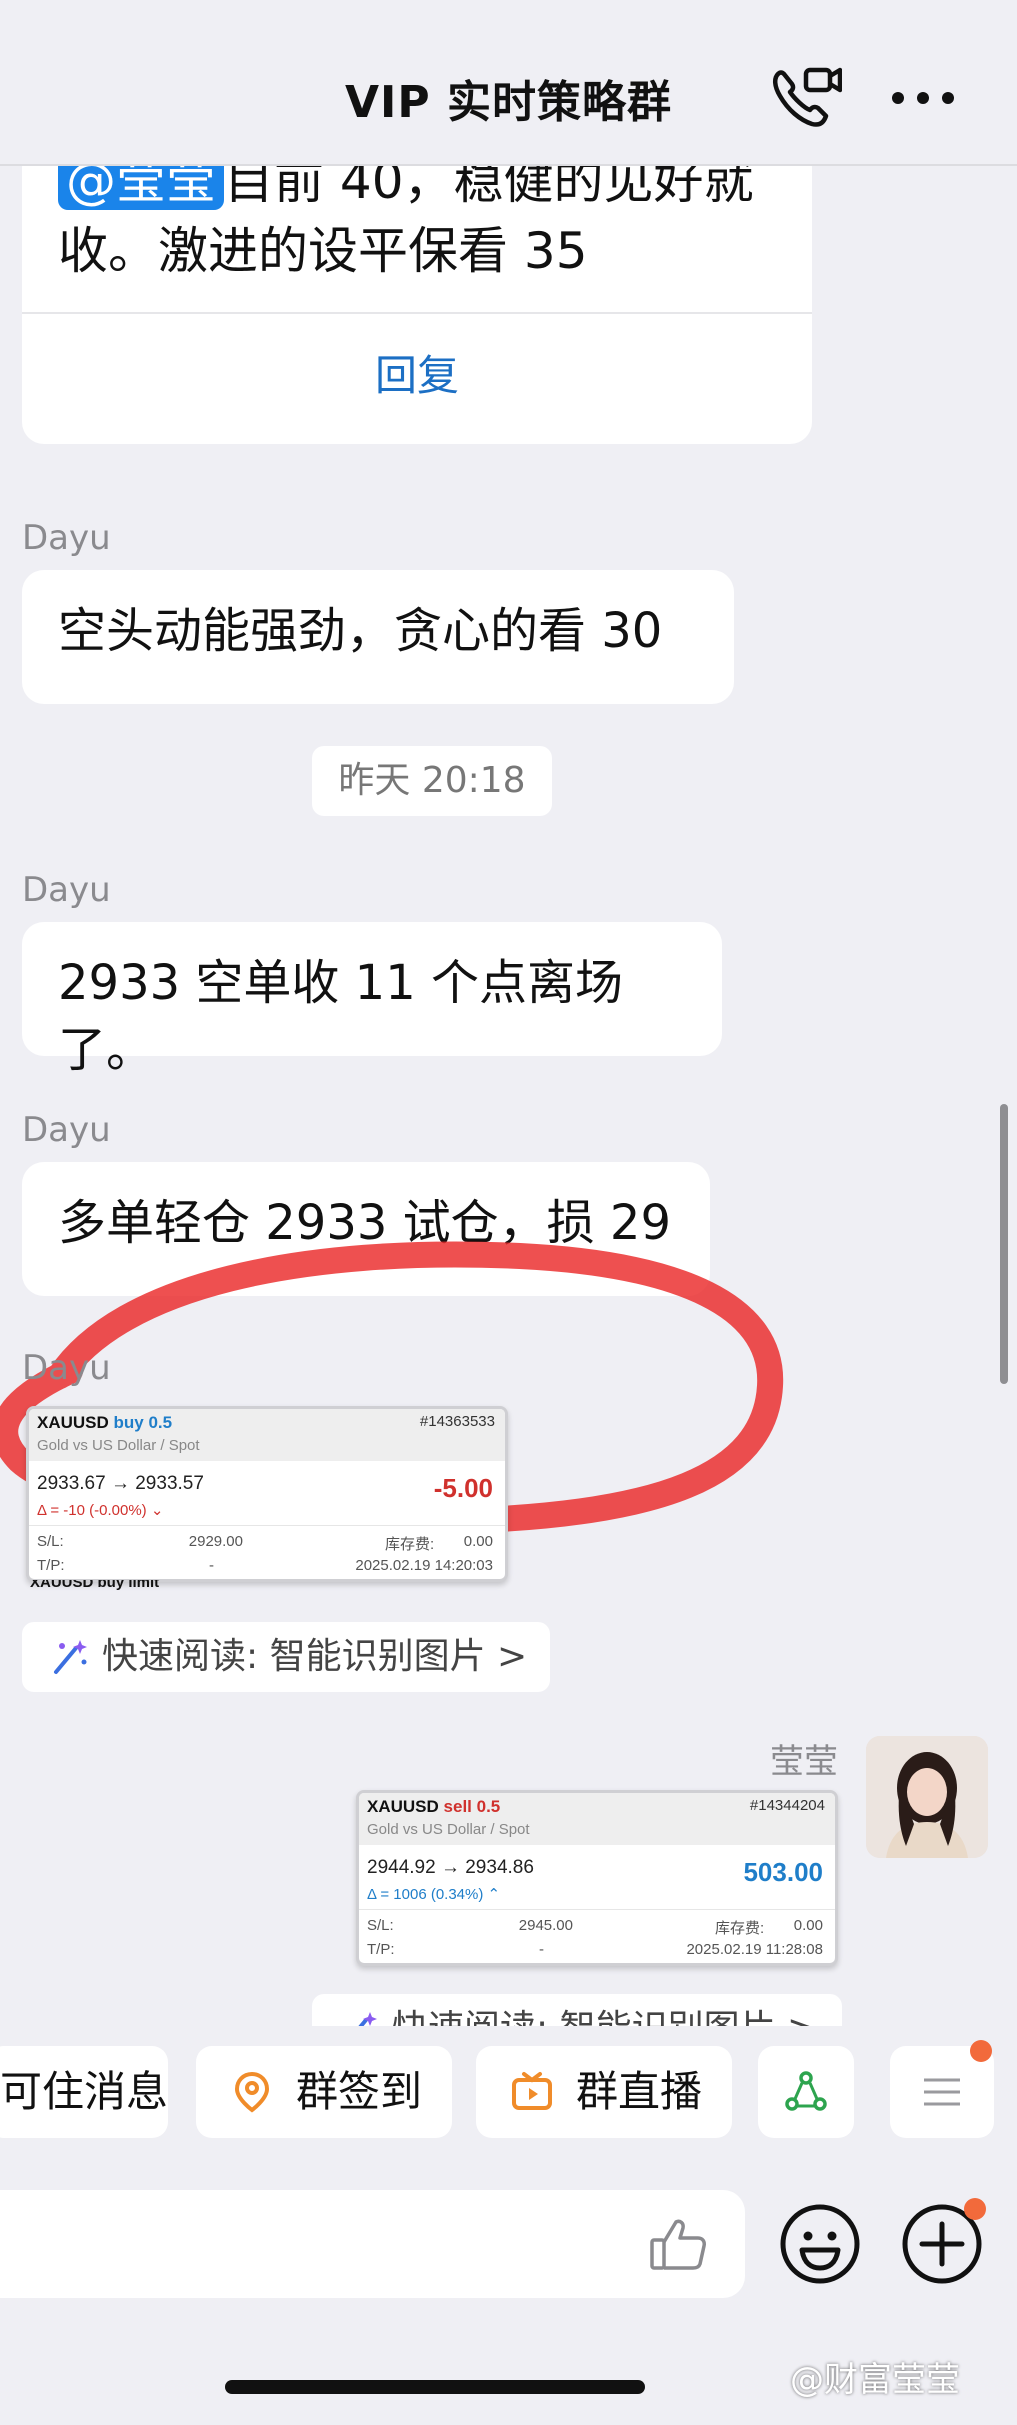 This screenshot has height=2425, width=1017. Describe the element at coordinates (417, 372) in the screenshot. I see `reply-button: 回复` at that location.